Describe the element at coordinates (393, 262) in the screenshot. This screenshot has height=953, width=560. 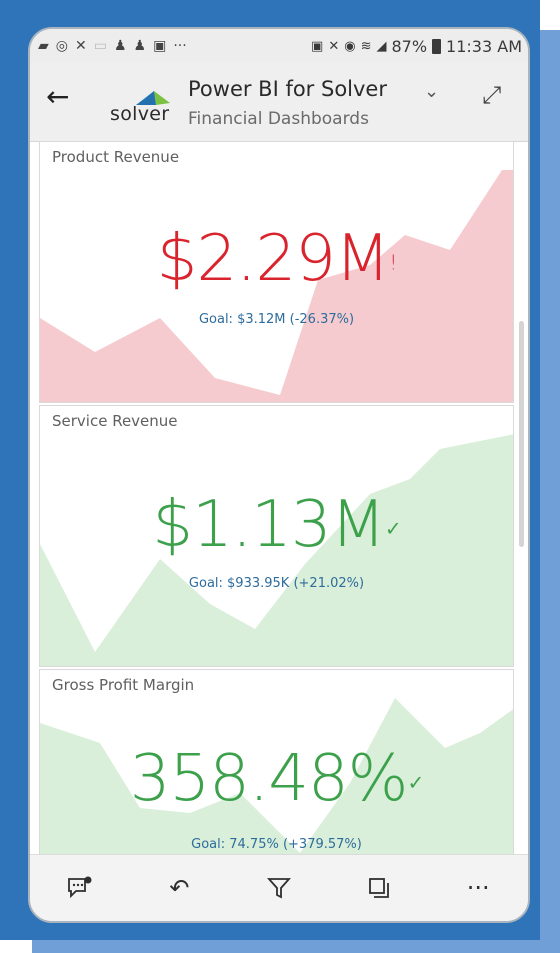
I see `warning-indicator-icon: !` at that location.